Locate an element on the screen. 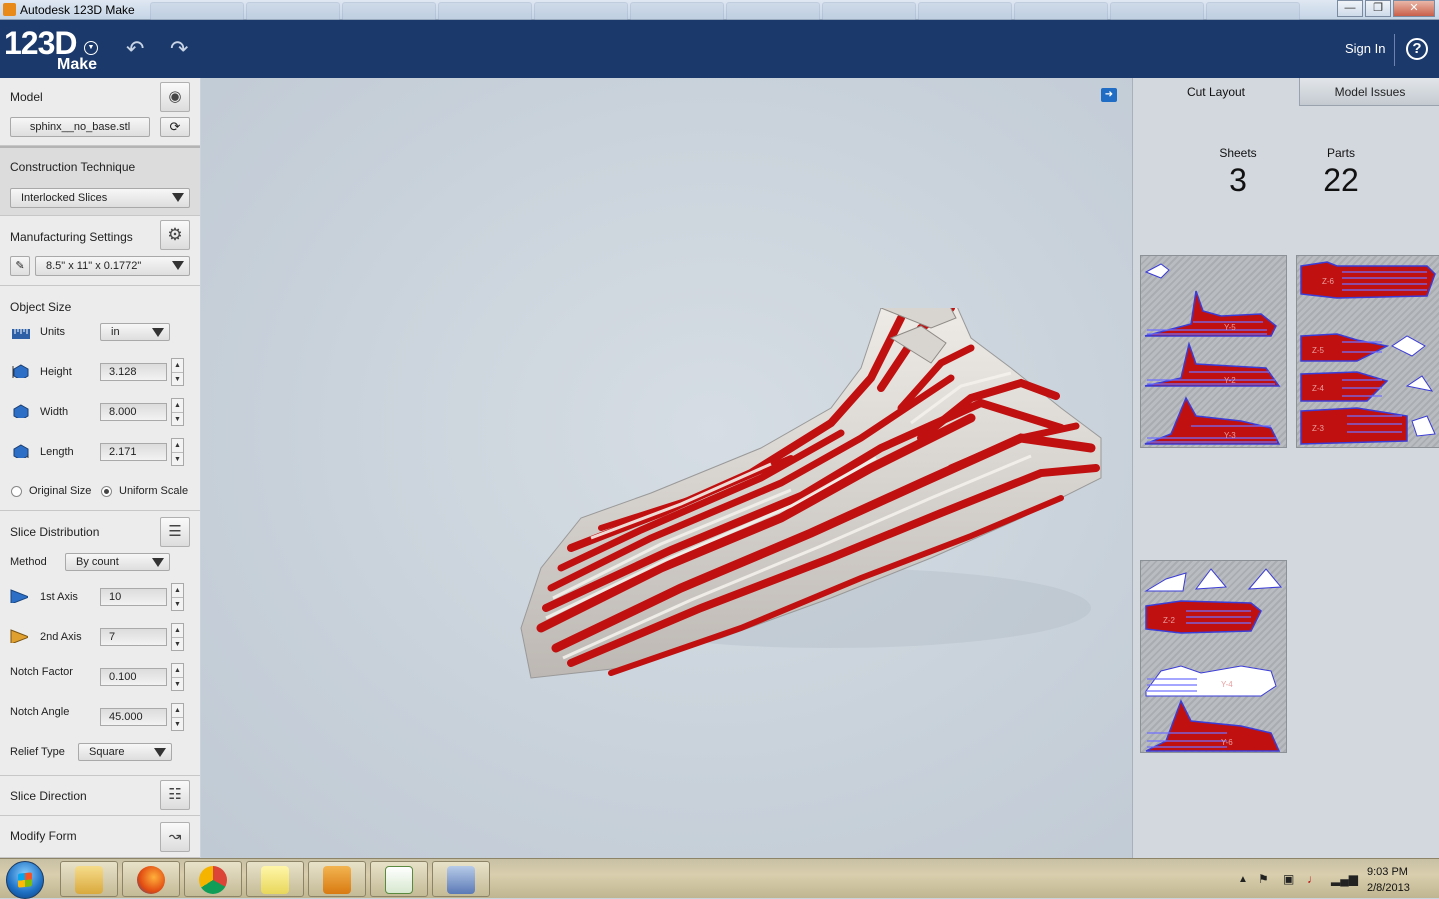 This screenshot has width=1439, height=899. ruler-icon is located at coordinates (21, 334).